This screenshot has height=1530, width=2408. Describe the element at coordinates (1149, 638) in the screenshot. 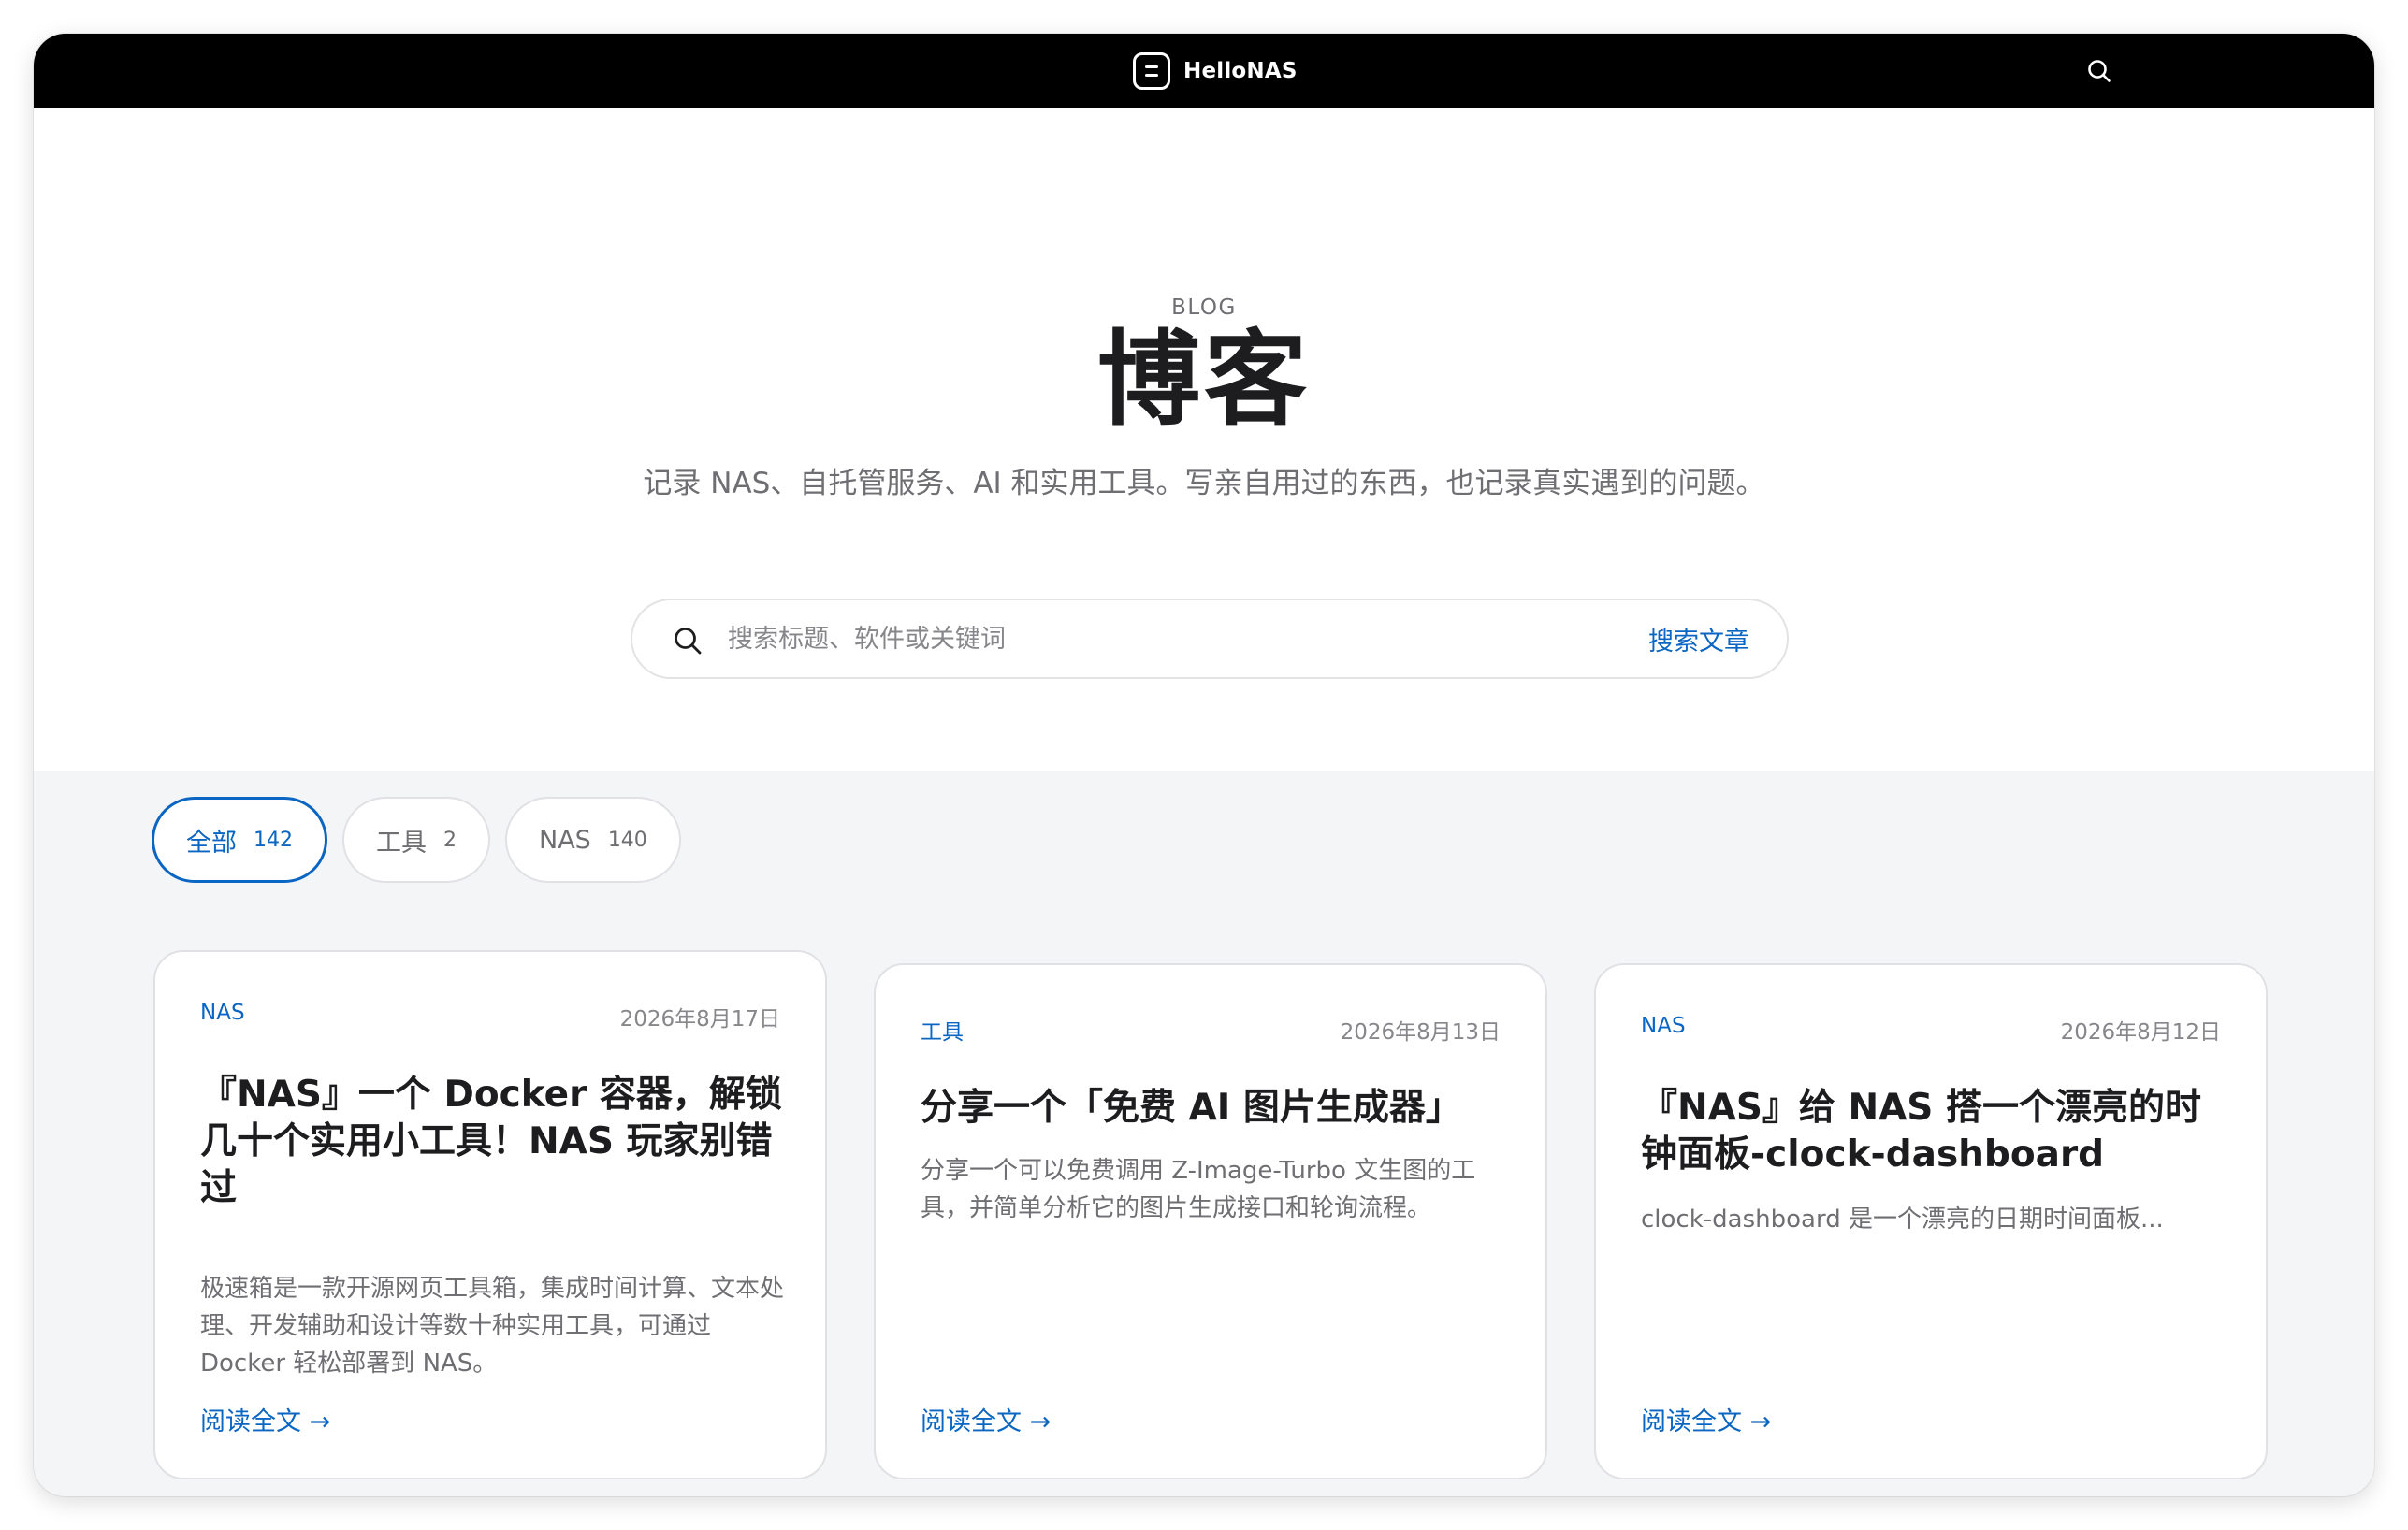

I see `search-input` at that location.